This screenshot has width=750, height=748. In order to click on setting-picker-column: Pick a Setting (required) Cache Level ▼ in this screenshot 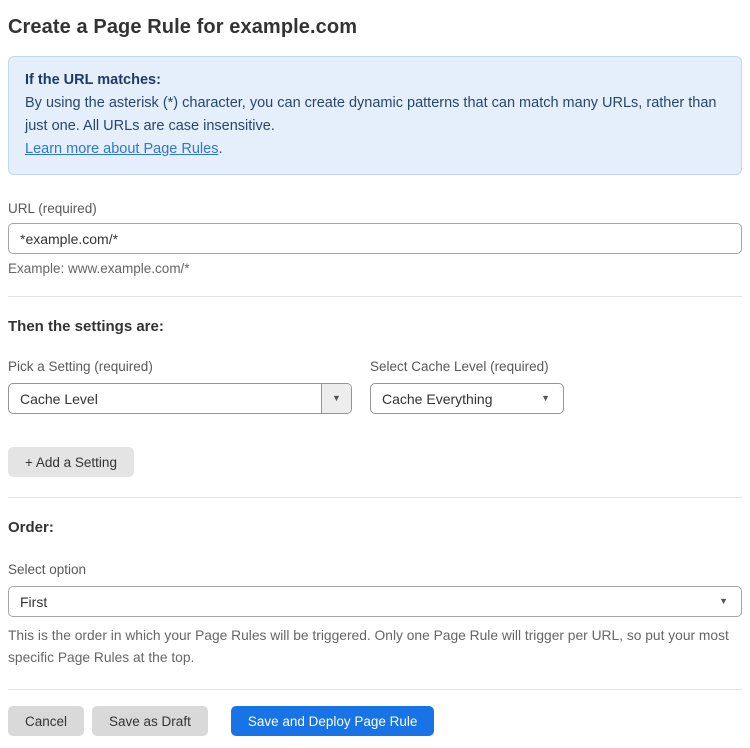, I will do `click(180, 386)`.